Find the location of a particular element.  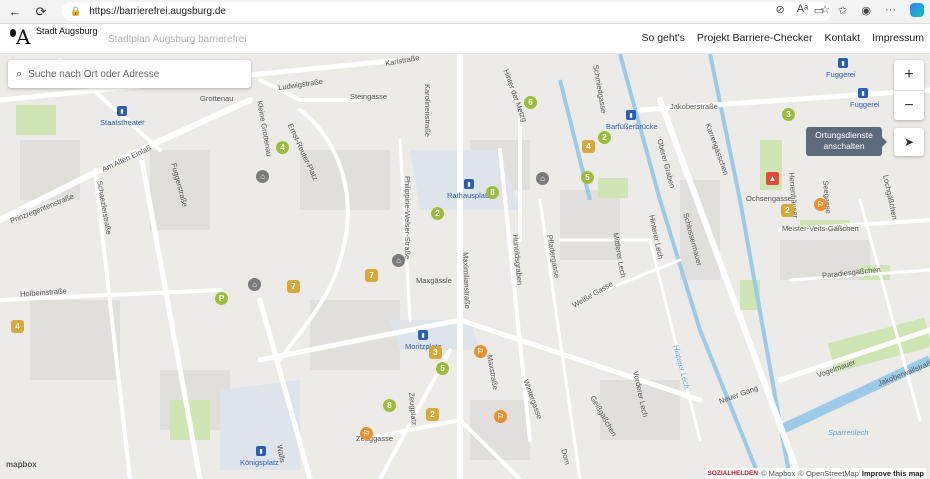

place-fuggerei-1: Fuggerei is located at coordinates (841, 74).